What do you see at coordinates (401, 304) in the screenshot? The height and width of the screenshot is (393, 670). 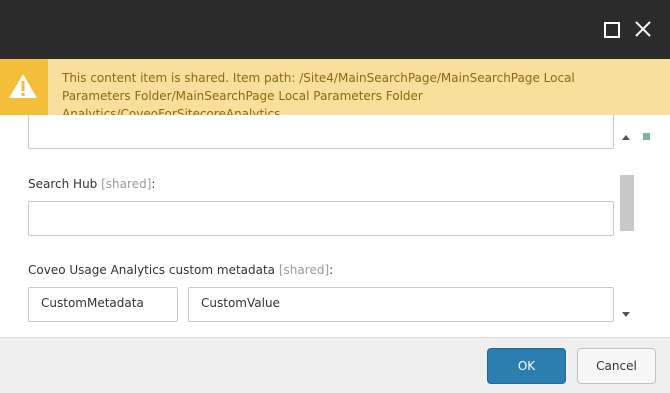 I see `metadata-value-input: CustomValue` at bounding box center [401, 304].